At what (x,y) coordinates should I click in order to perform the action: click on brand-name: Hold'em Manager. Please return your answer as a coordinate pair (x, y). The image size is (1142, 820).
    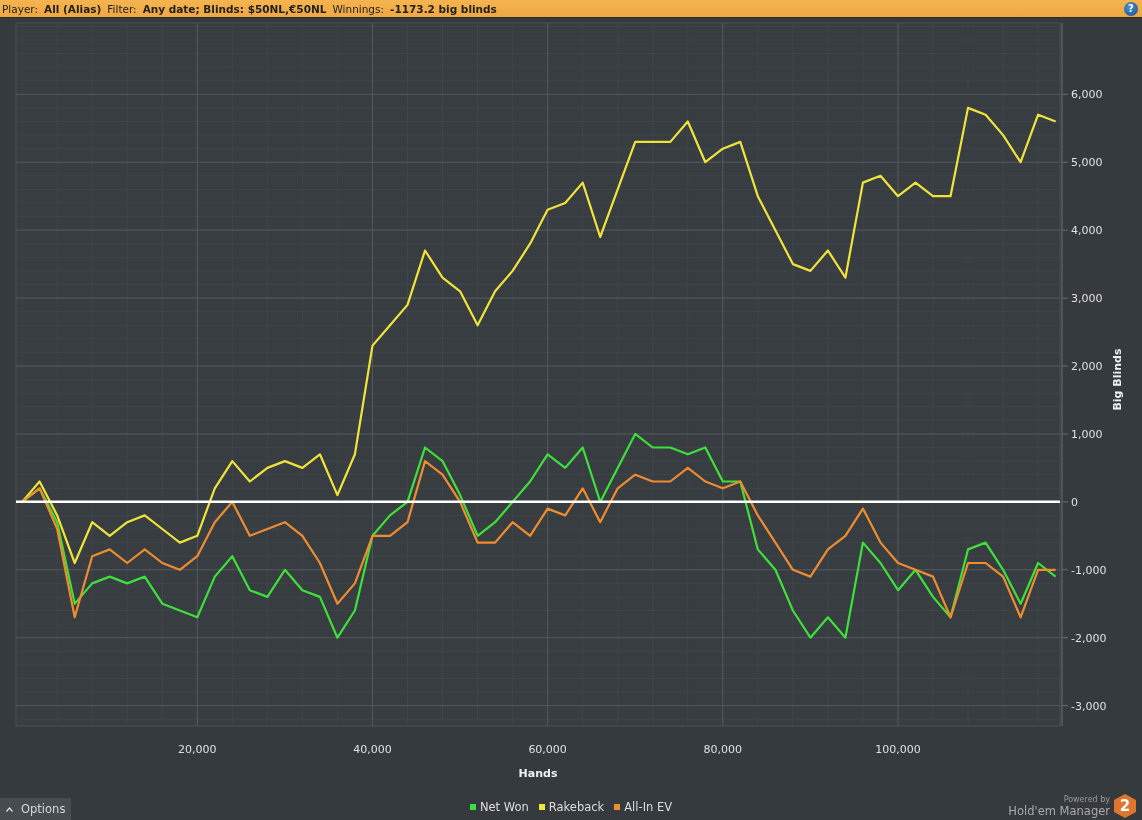
    Looking at the image, I should click on (1059, 811).